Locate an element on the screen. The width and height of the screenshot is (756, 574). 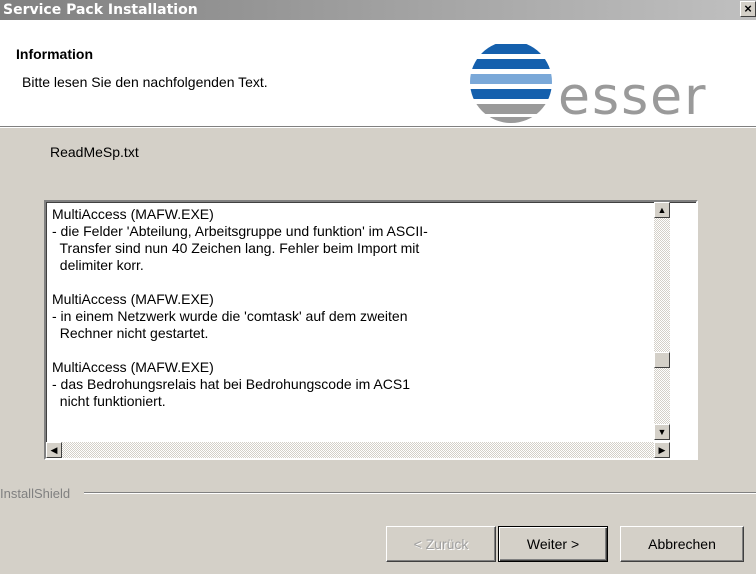
scroll-up-button: ▲ is located at coordinates (662, 210).